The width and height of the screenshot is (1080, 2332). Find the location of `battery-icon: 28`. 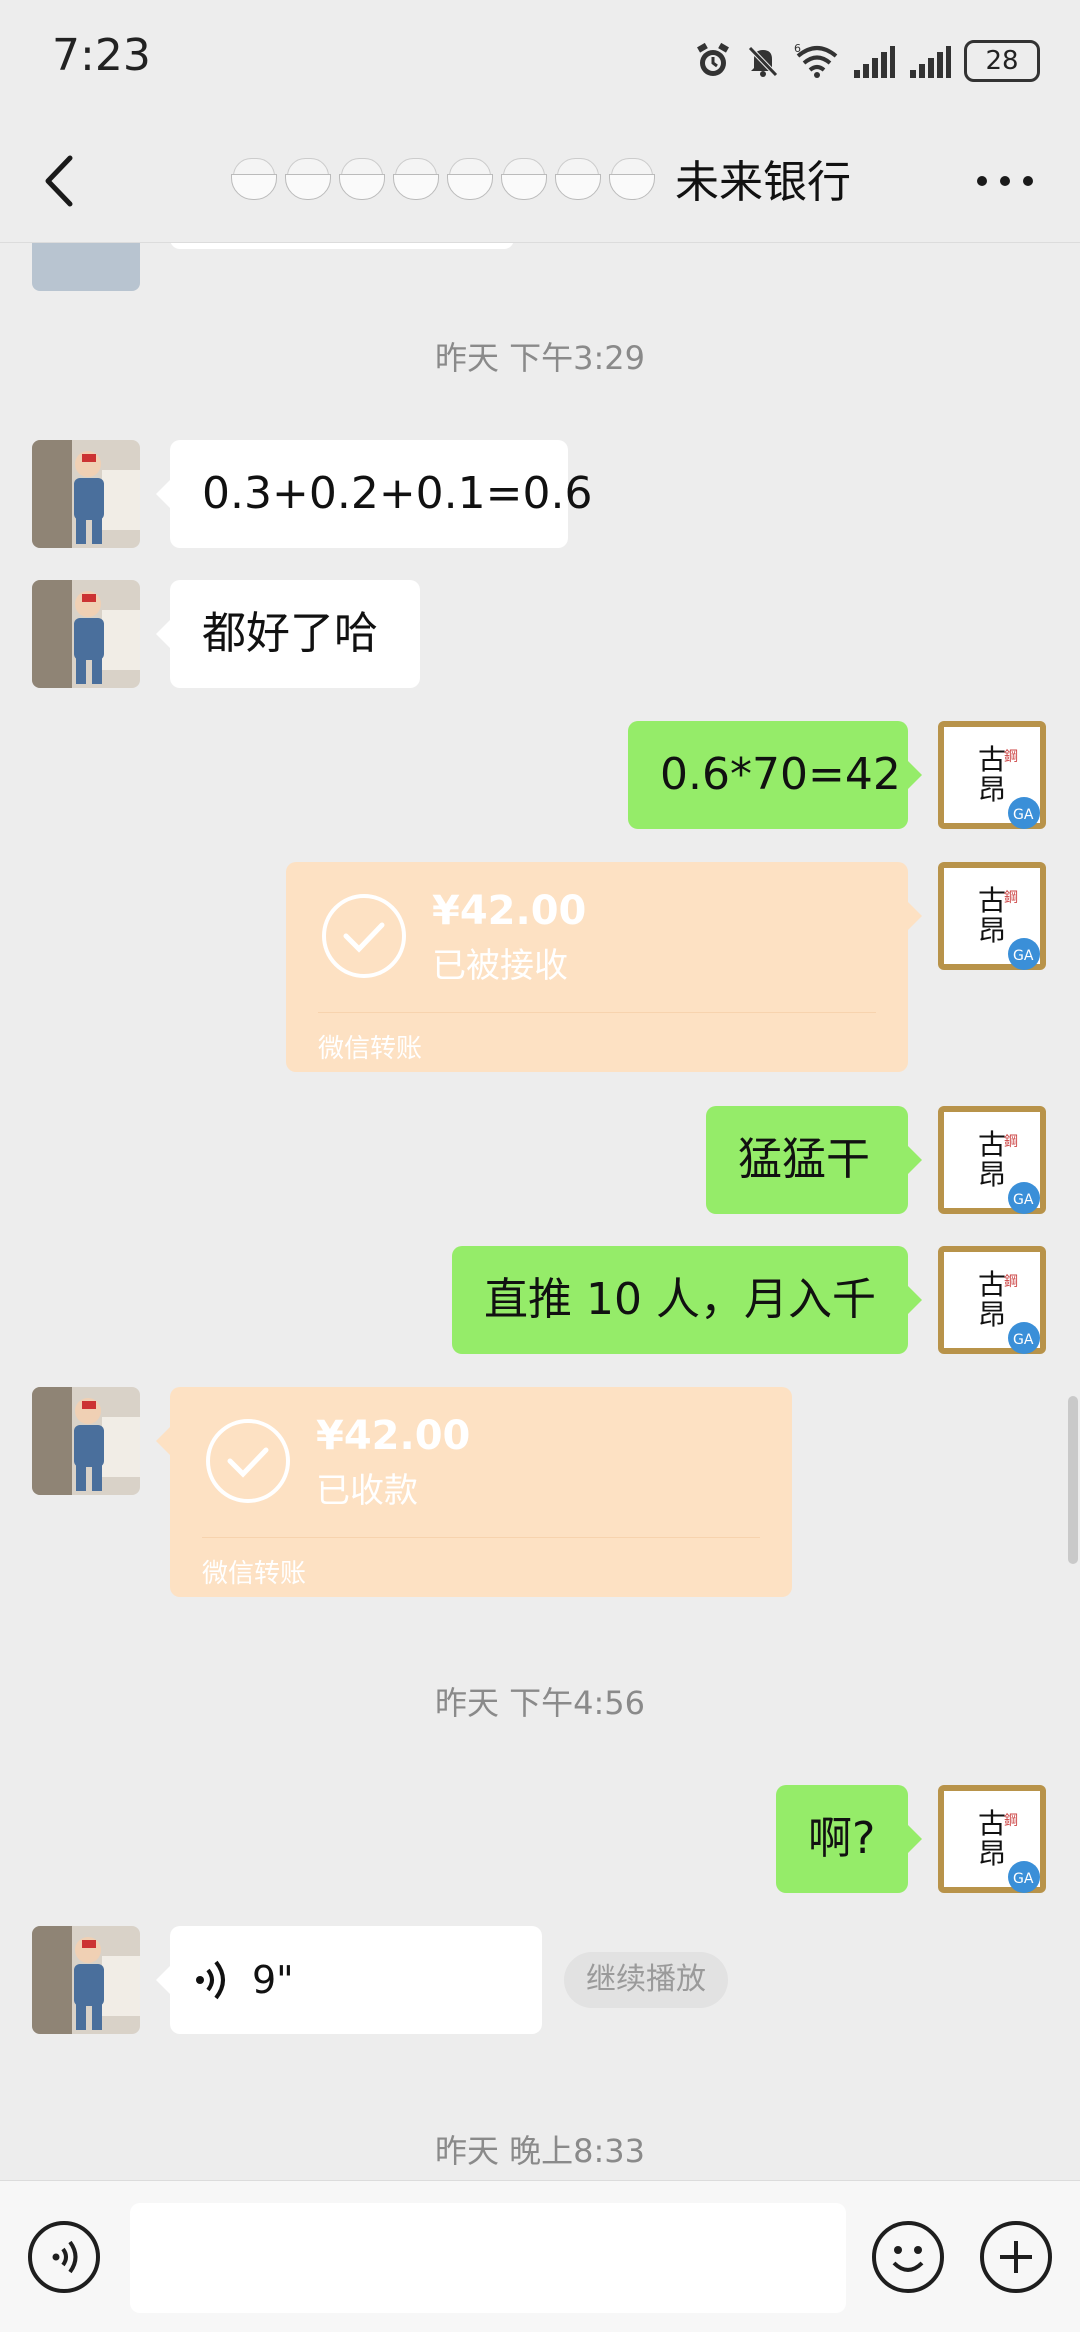

battery-icon: 28 is located at coordinates (1002, 61).